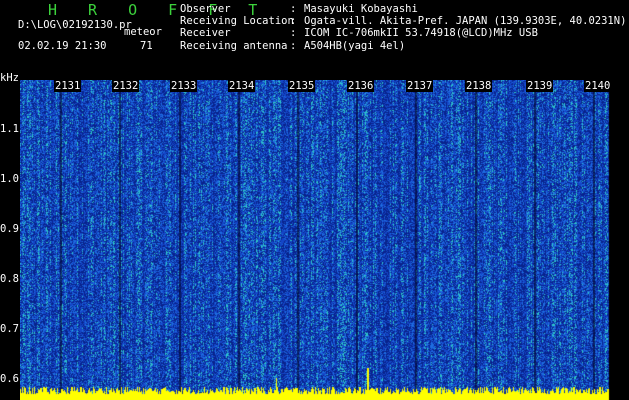 The height and width of the screenshot is (400, 629). What do you see at coordinates (355, 45) in the screenshot?
I see `info-value: A504HB(yagi 4el)` at bounding box center [355, 45].